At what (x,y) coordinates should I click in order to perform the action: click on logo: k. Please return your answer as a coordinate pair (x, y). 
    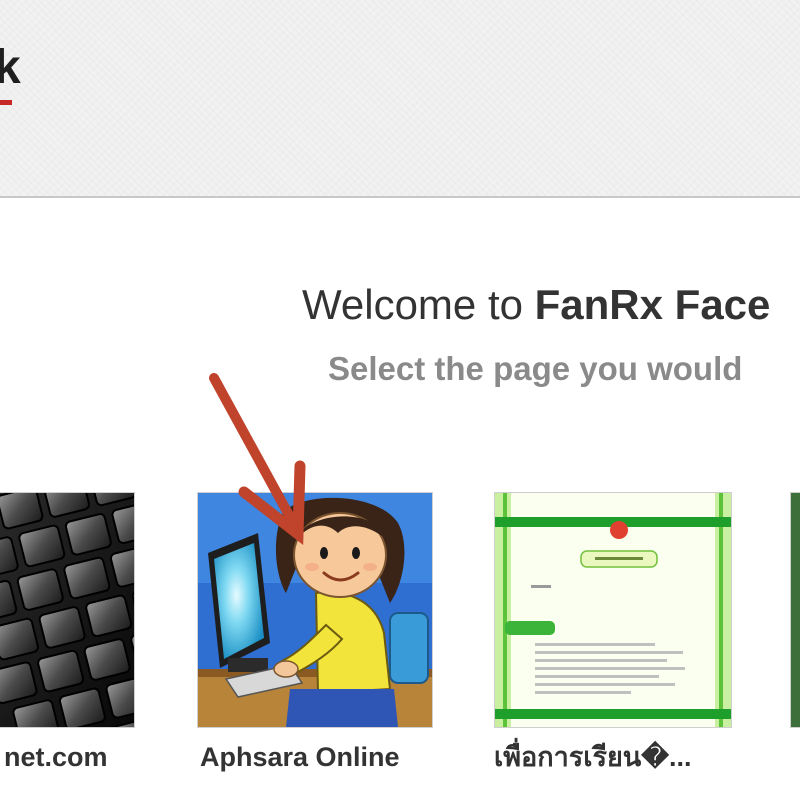
    Looking at the image, I should click on (10, 68).